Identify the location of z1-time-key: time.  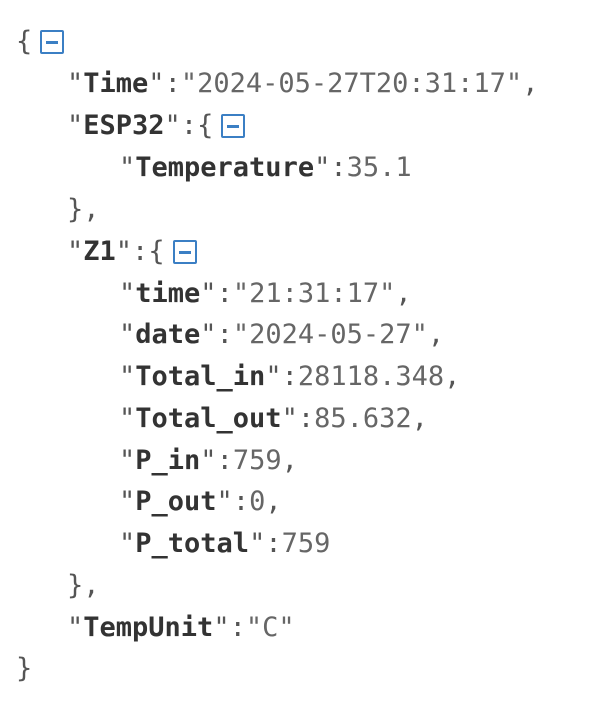
(168, 293).